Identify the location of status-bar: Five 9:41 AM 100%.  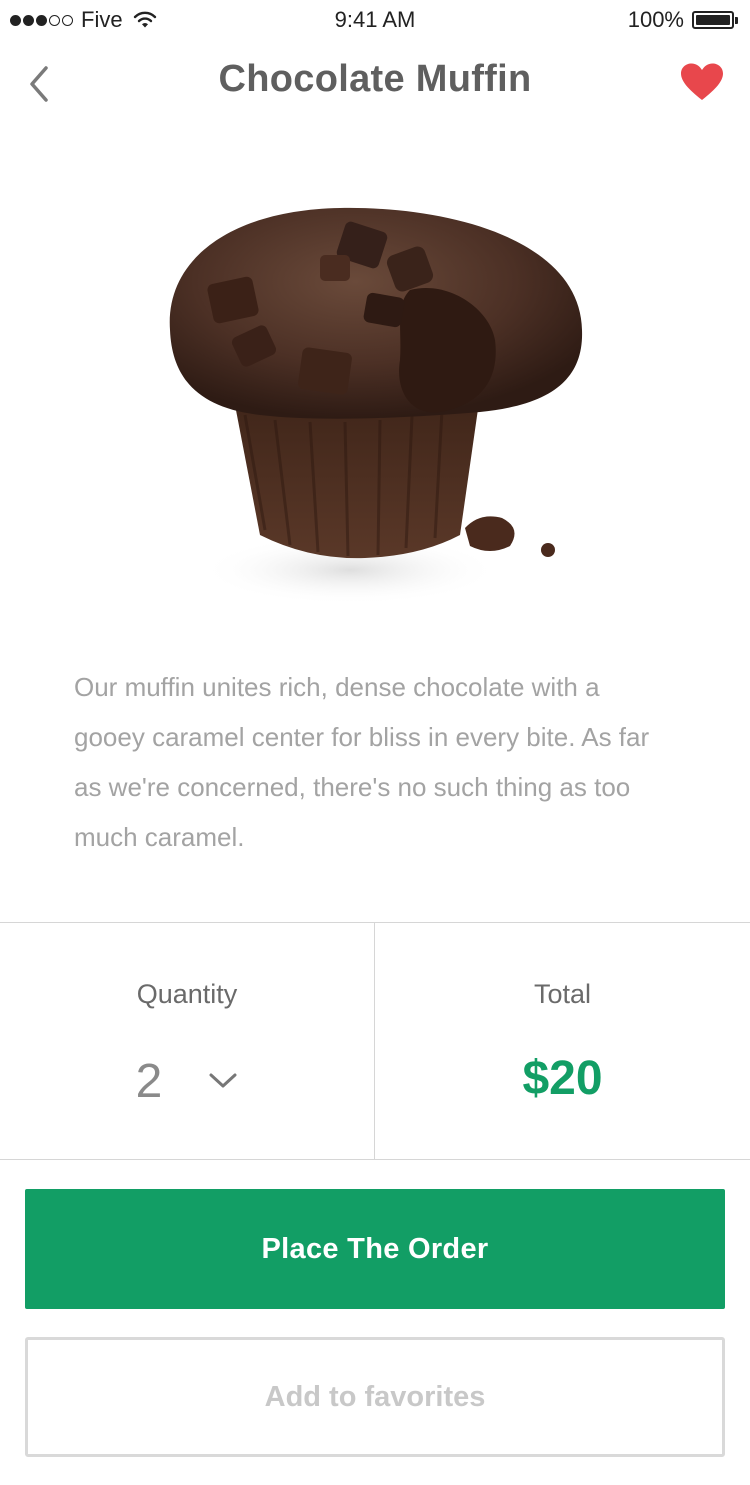
(375, 20).